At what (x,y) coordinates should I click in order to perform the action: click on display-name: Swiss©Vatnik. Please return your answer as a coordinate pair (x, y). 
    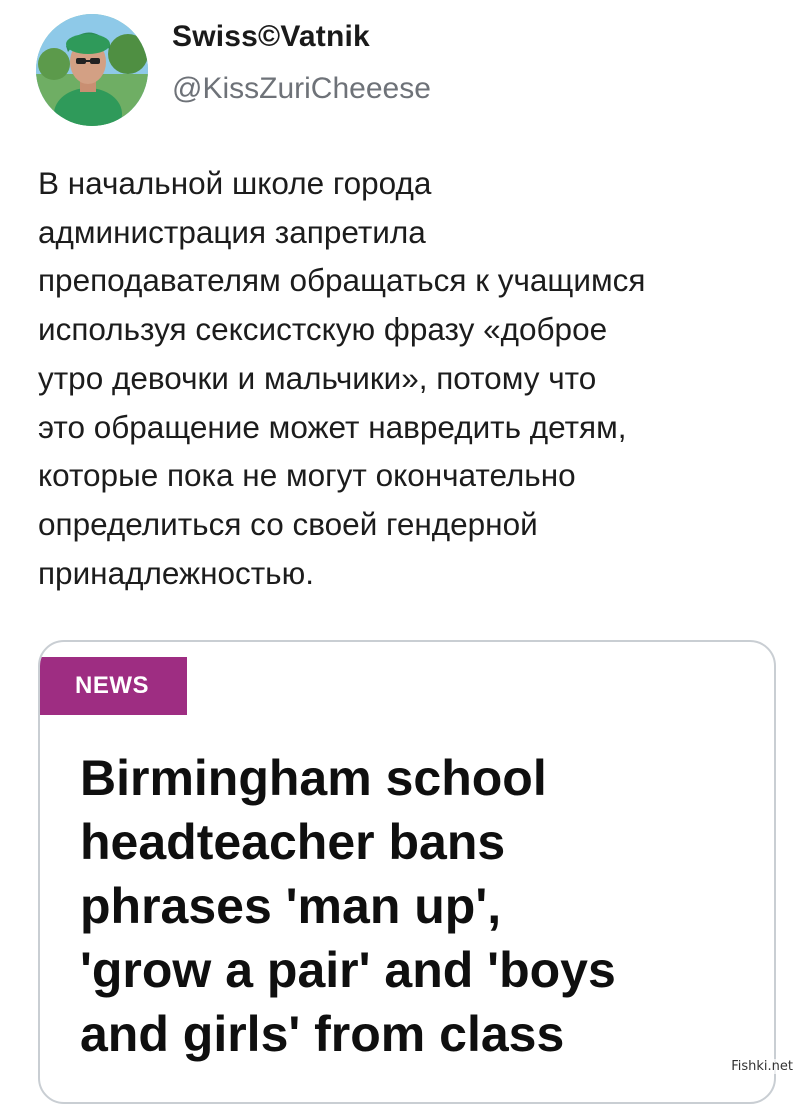
    Looking at the image, I should click on (271, 37).